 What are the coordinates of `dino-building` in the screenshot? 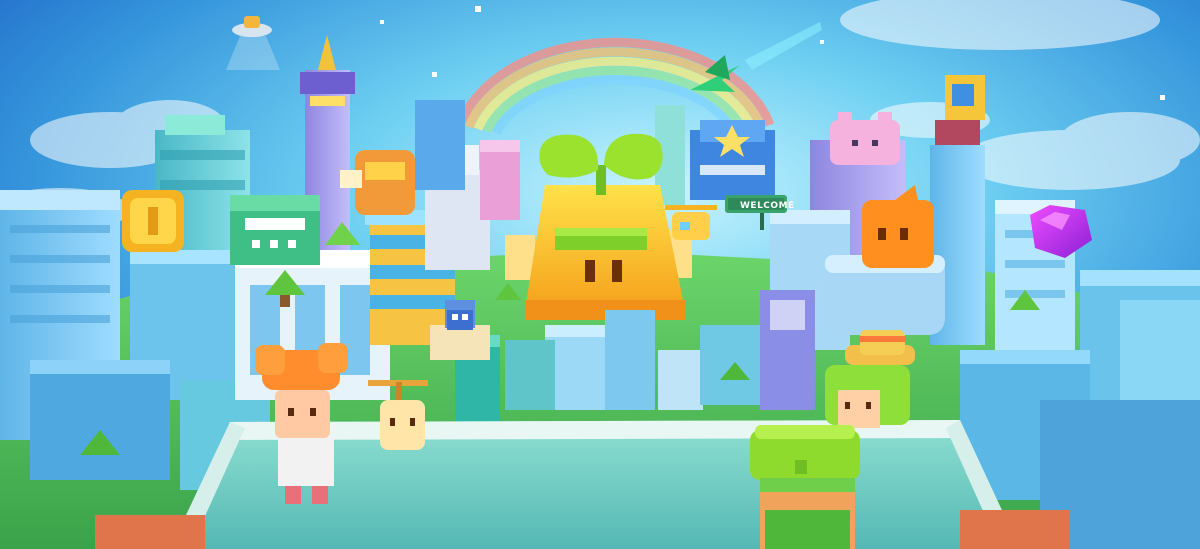 It's located at (275, 230).